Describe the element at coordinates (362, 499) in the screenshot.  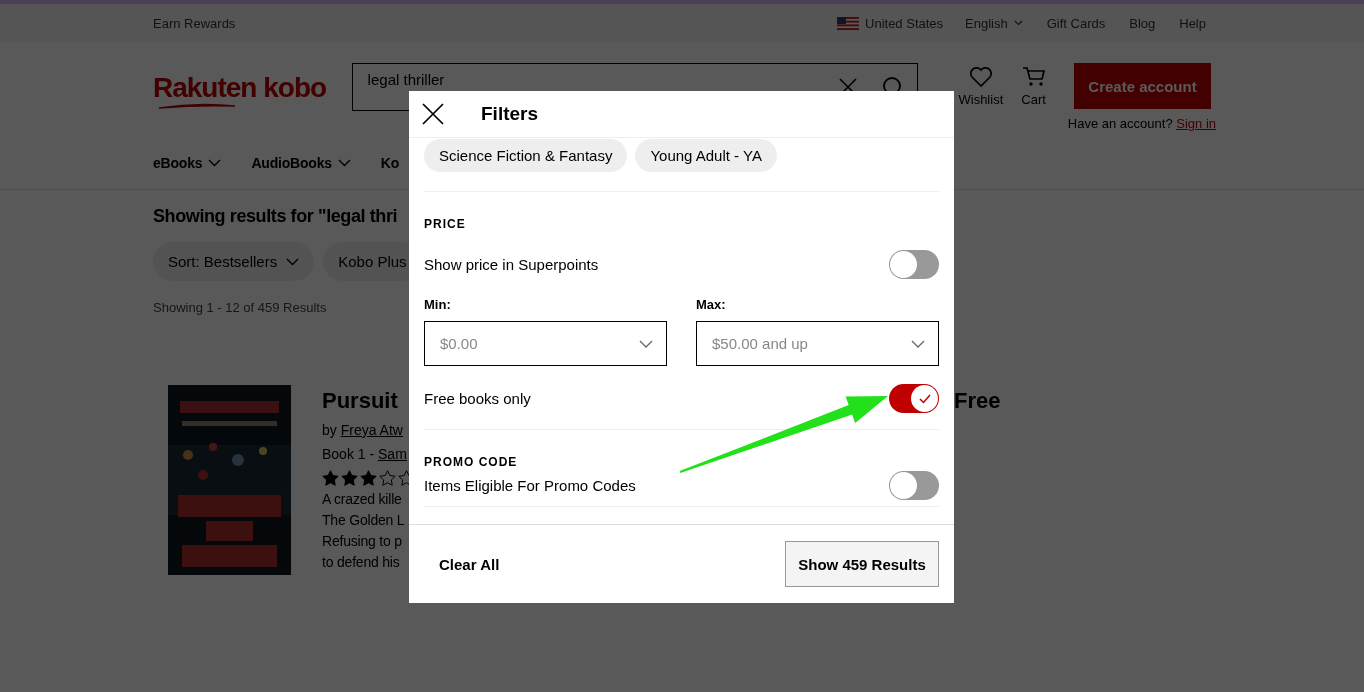
I see `book-description: A crazed kille` at that location.